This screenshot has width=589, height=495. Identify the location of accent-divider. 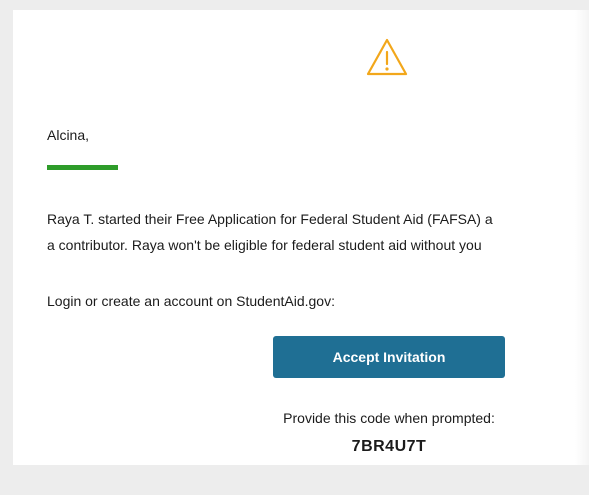
(82, 167).